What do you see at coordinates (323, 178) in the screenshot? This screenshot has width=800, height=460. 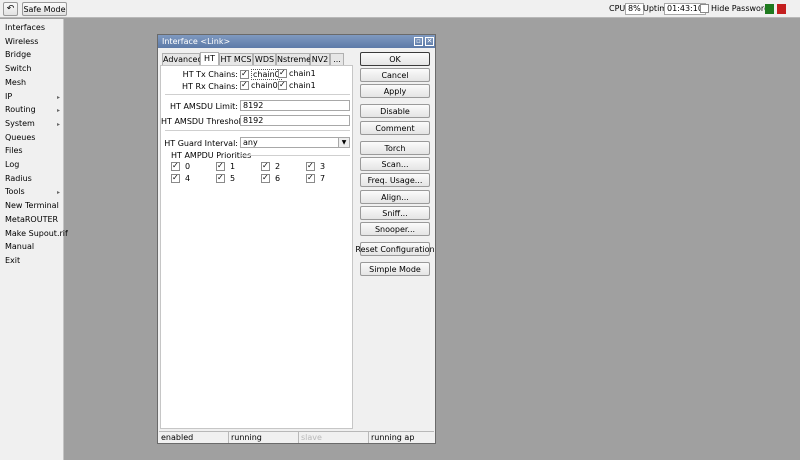 I see `priority-label: 7` at bounding box center [323, 178].